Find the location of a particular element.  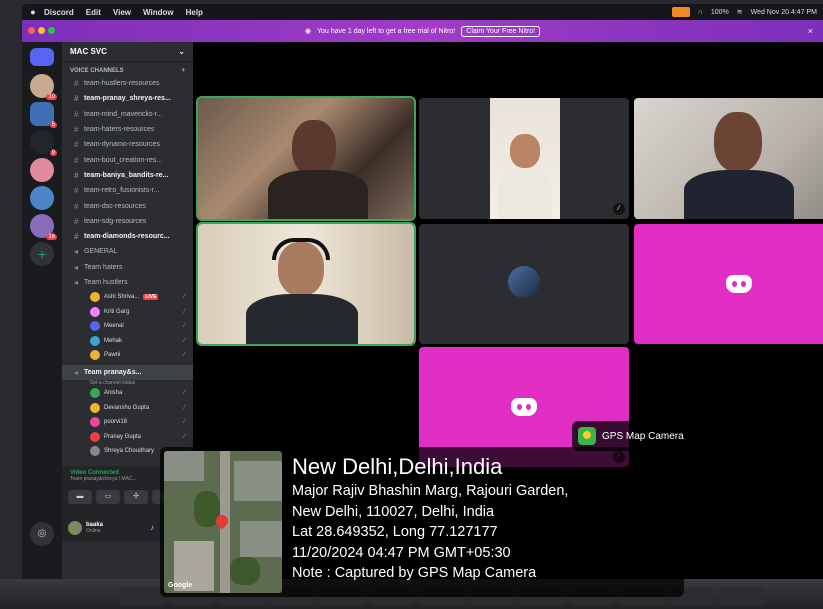

gps-datetime: 11/20/2024 04:47 PM GMT+05:30 is located at coordinates (401, 552).